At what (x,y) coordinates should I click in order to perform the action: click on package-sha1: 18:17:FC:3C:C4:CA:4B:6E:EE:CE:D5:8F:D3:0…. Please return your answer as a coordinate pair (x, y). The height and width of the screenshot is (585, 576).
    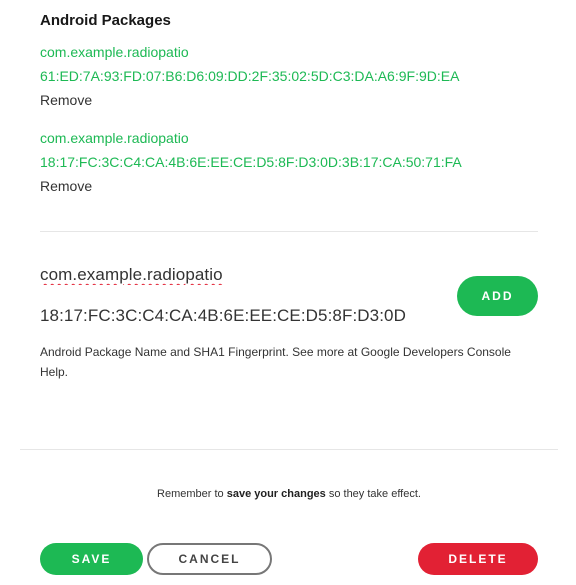
    Looking at the image, I should click on (251, 162).